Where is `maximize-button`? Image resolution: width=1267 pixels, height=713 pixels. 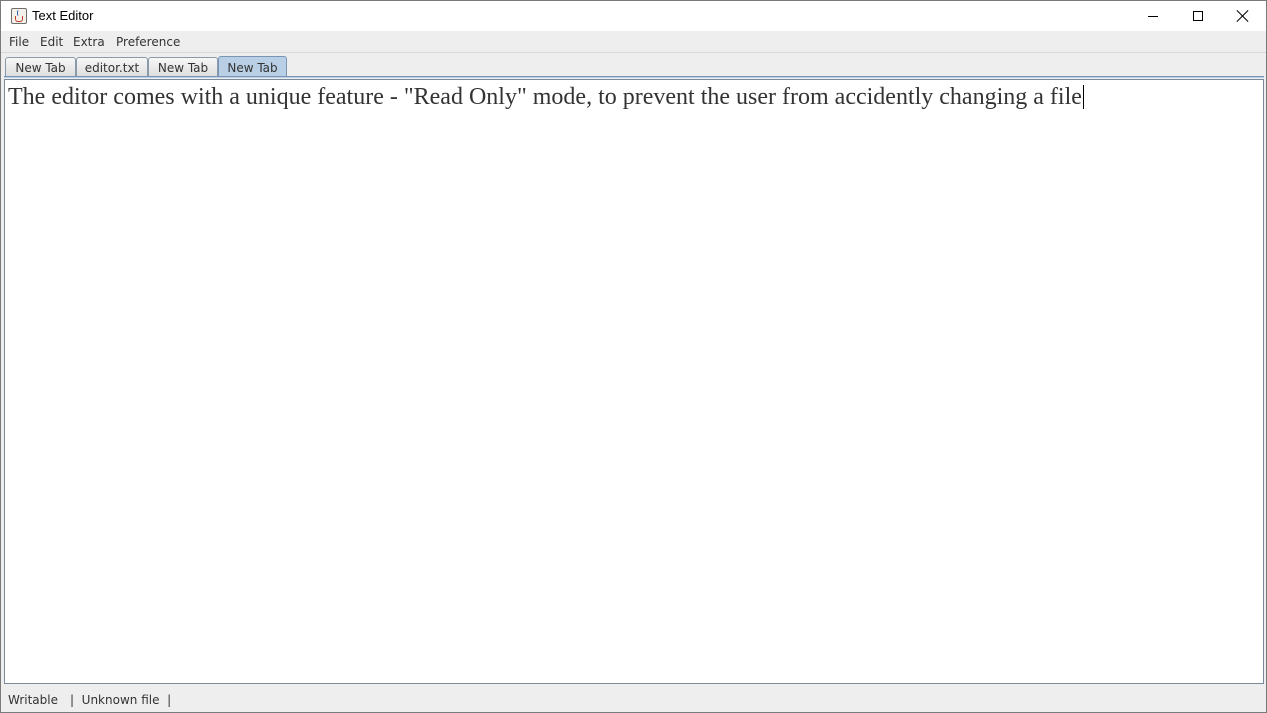
maximize-button is located at coordinates (1198, 16).